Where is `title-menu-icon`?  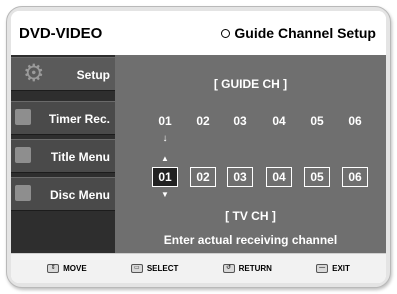
title-menu-icon is located at coordinates (23, 155).